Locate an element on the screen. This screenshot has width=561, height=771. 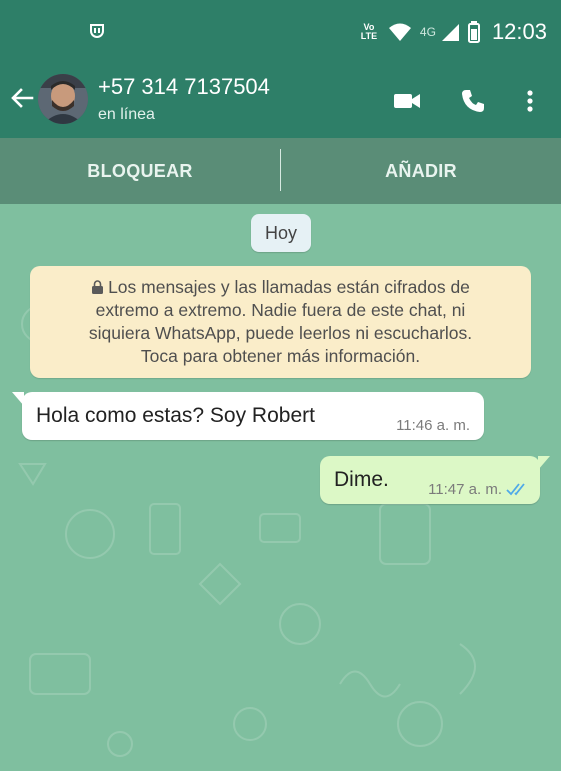
video-call-icon is located at coordinates (407, 101).